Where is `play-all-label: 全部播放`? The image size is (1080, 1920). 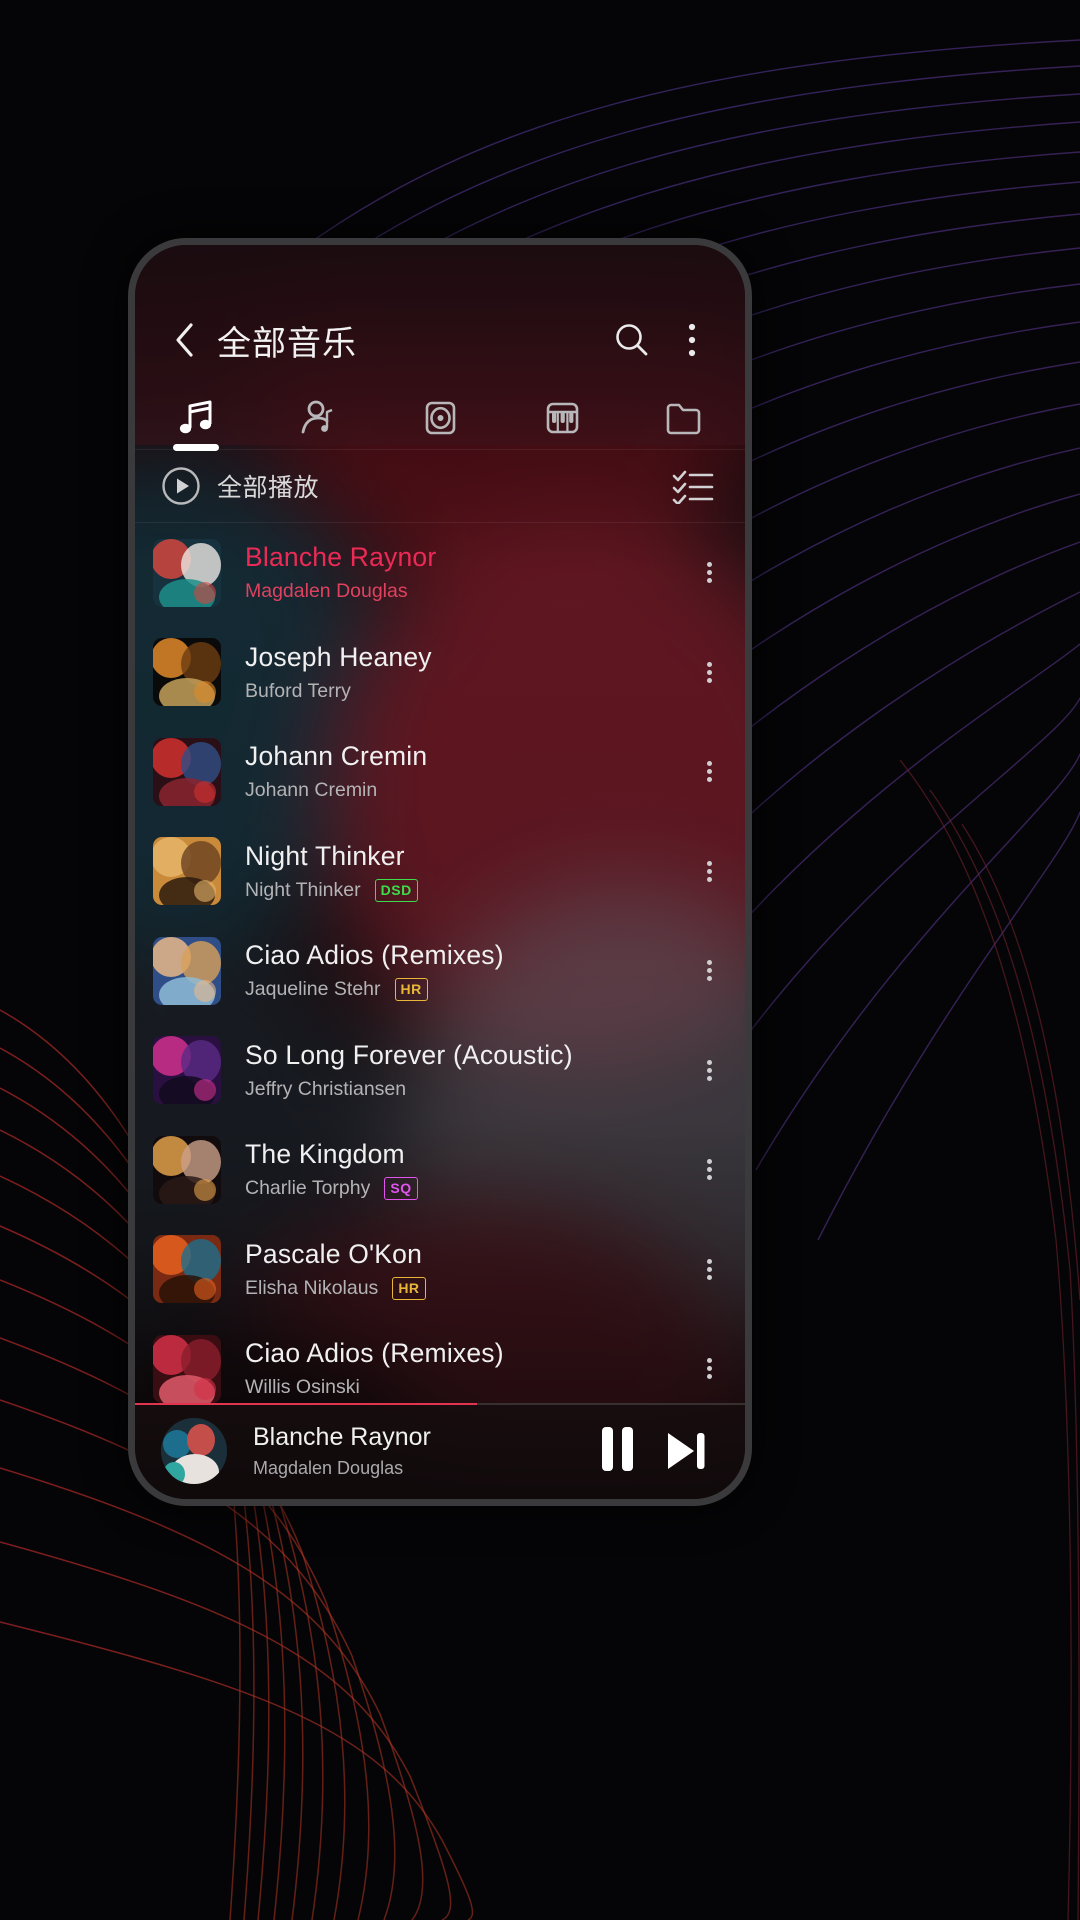
play-all-label: 全部播放 is located at coordinates (268, 488).